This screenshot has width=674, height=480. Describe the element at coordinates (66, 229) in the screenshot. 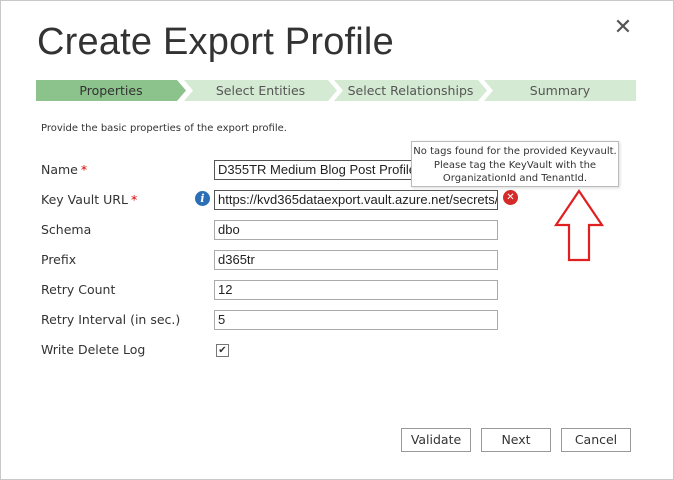

I see `schema-label: Schema` at that location.